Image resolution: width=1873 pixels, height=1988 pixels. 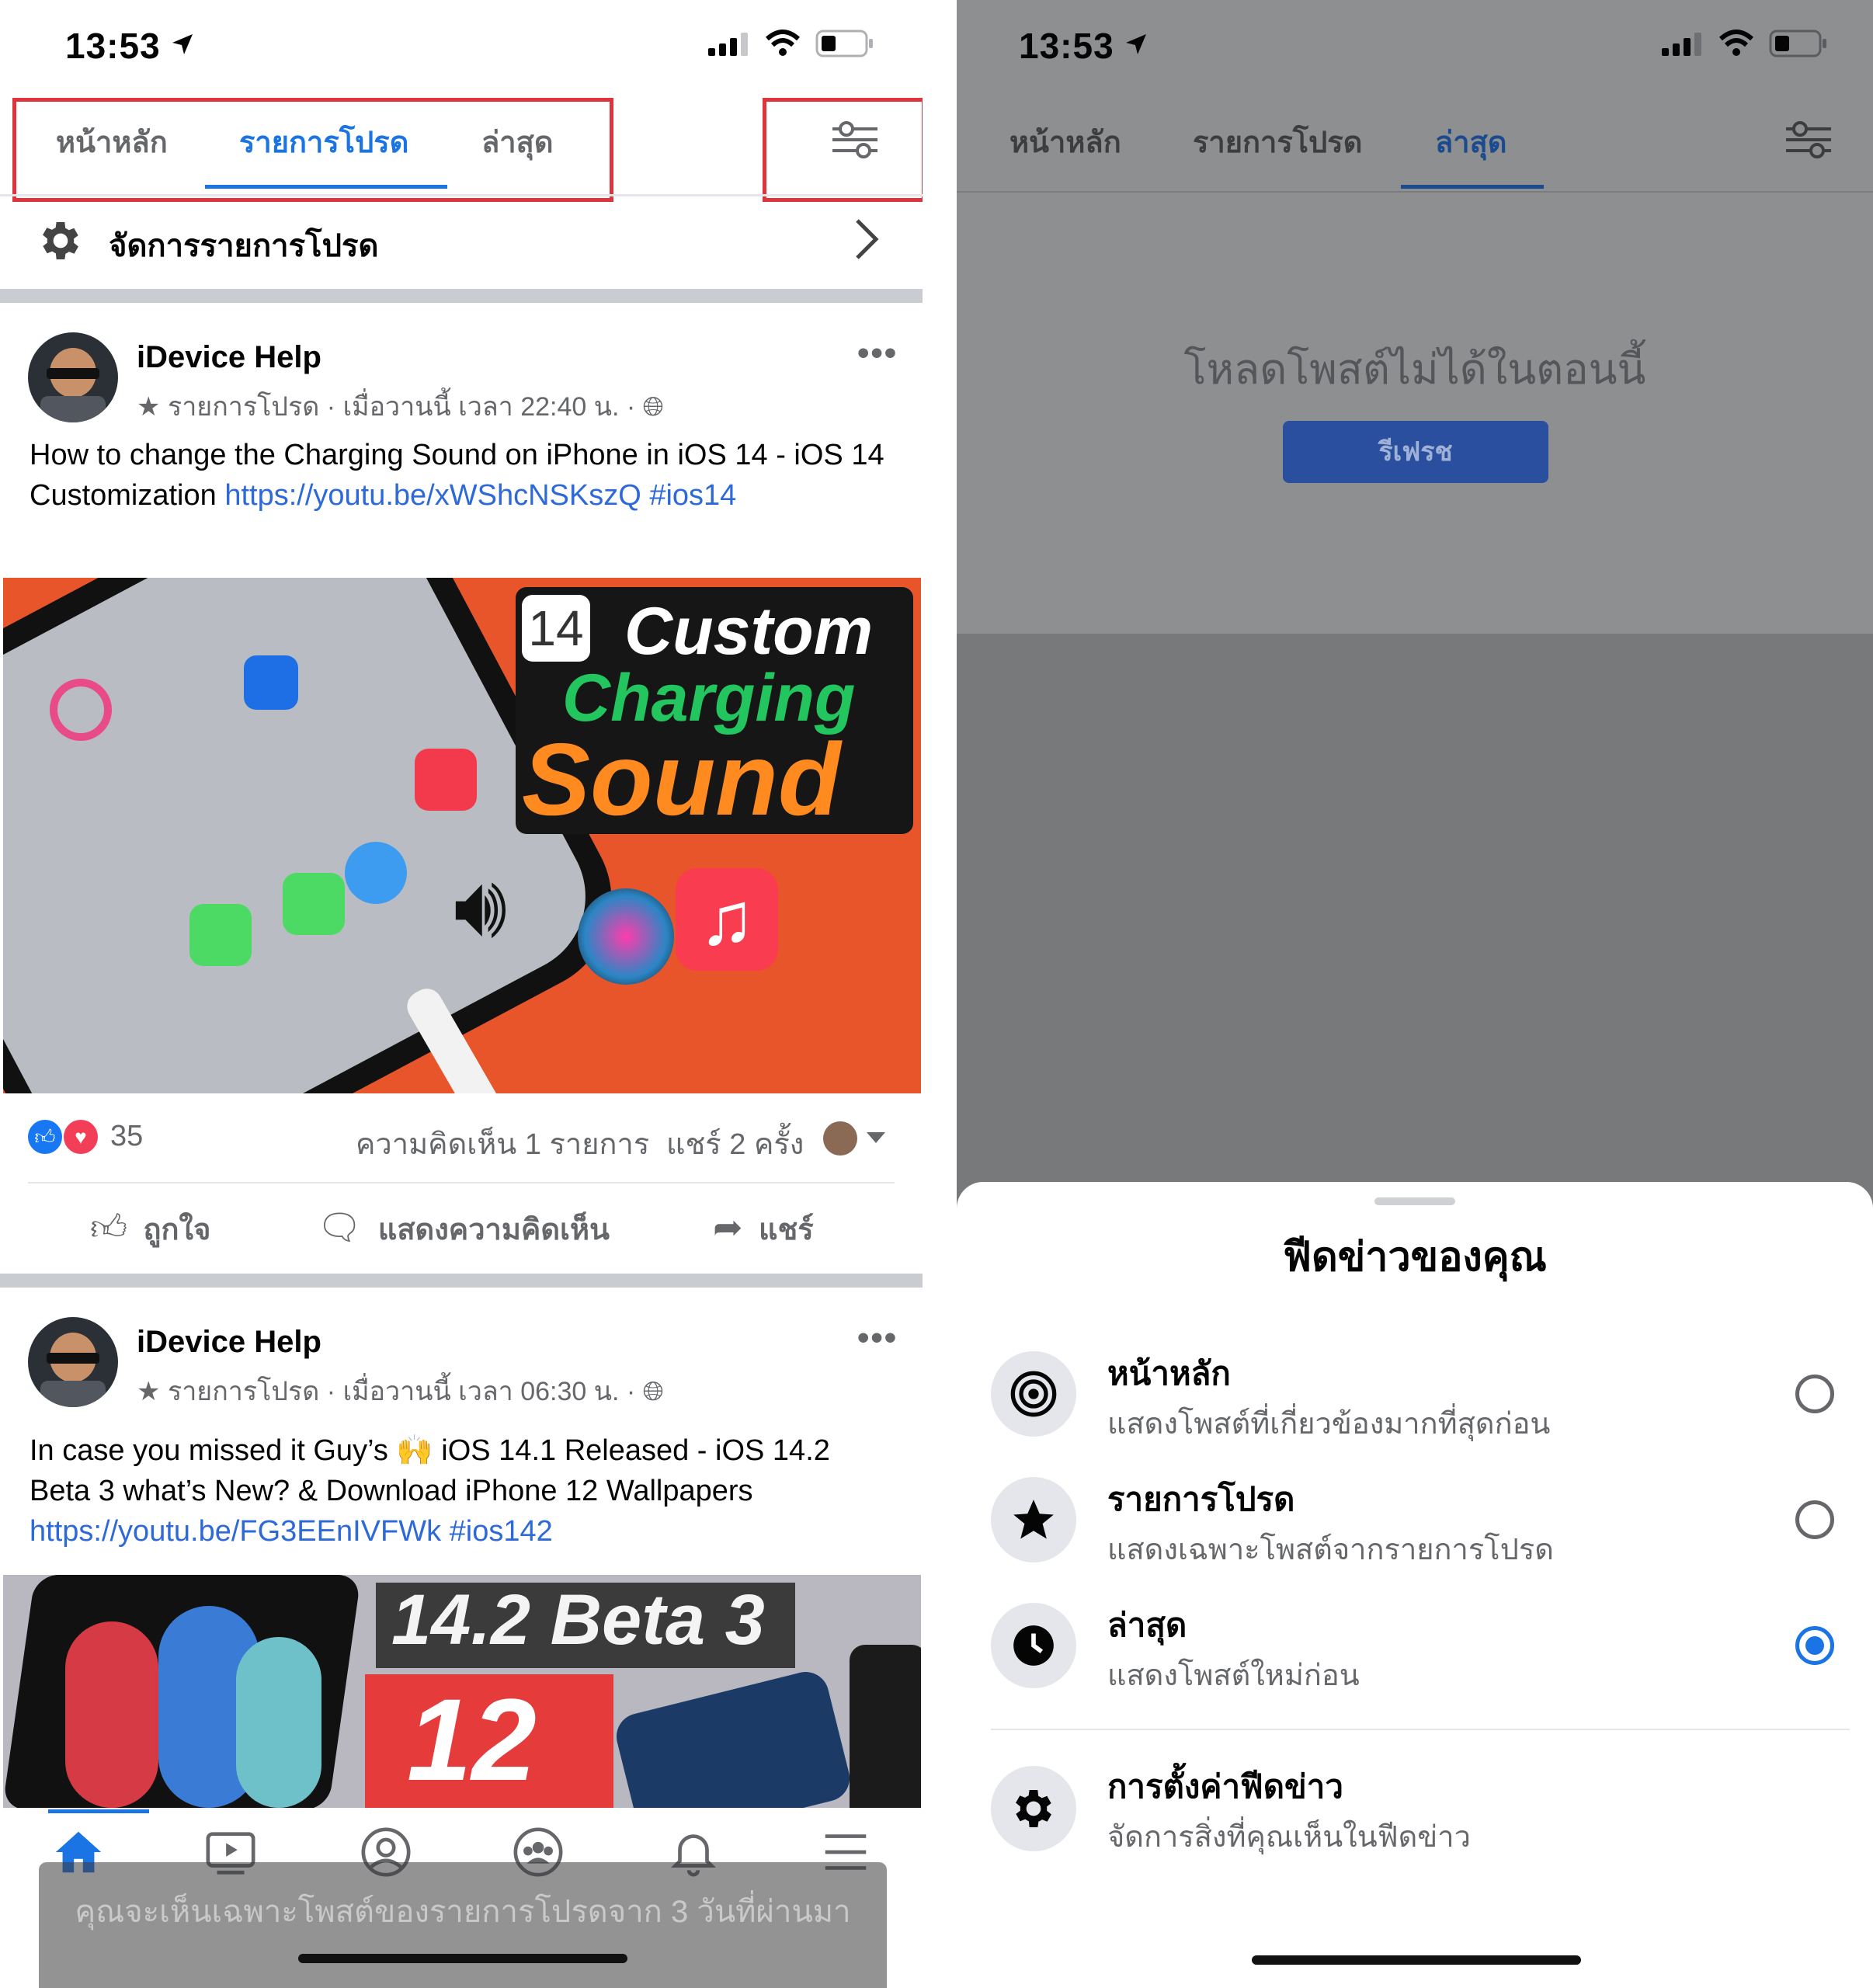 What do you see at coordinates (503, 1143) in the screenshot?
I see `comment-count: ความคิดเห็น 1 รายการ` at bounding box center [503, 1143].